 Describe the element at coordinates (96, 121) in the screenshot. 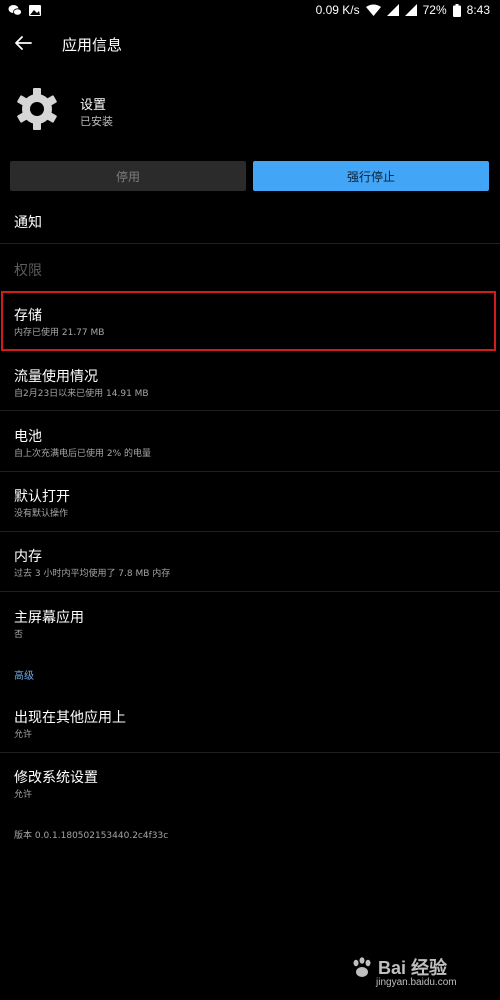

I see `app-install-status: 已安装` at that location.